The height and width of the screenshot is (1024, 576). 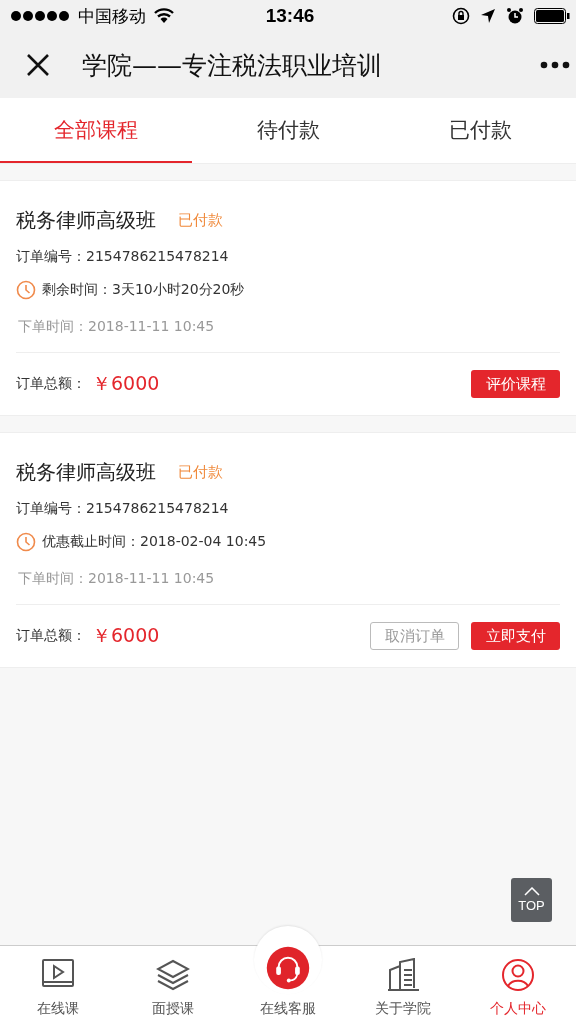 What do you see at coordinates (461, 16) in the screenshot?
I see `rotation-lock-icon` at bounding box center [461, 16].